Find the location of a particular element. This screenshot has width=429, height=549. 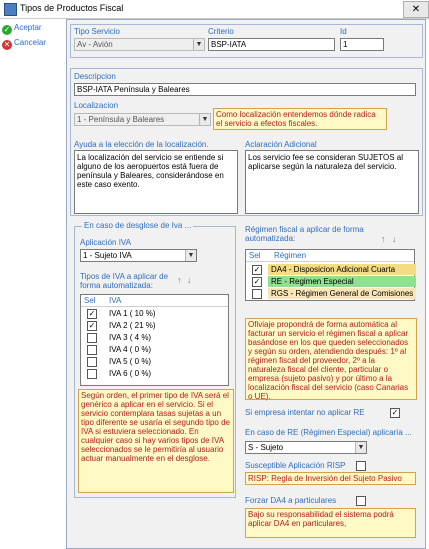

iva-header-divider is located at coordinates (154, 306).